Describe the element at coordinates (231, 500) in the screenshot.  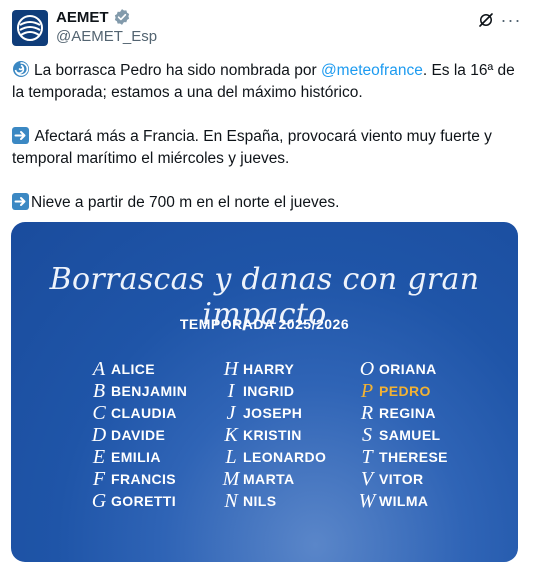
I see `storm-letter: N` at that location.